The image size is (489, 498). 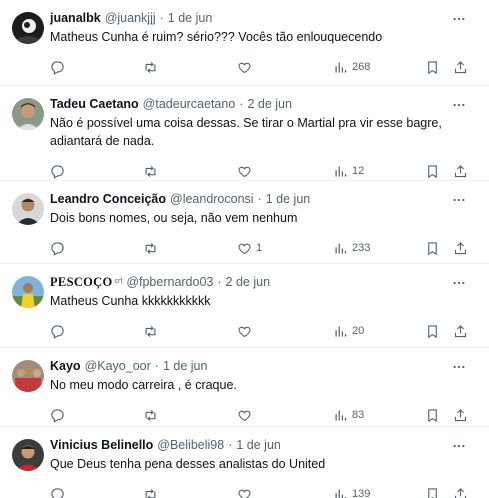 I want to click on tweet-text: Matheus Cunha kkkkkkkkkkk, so click(x=130, y=301).